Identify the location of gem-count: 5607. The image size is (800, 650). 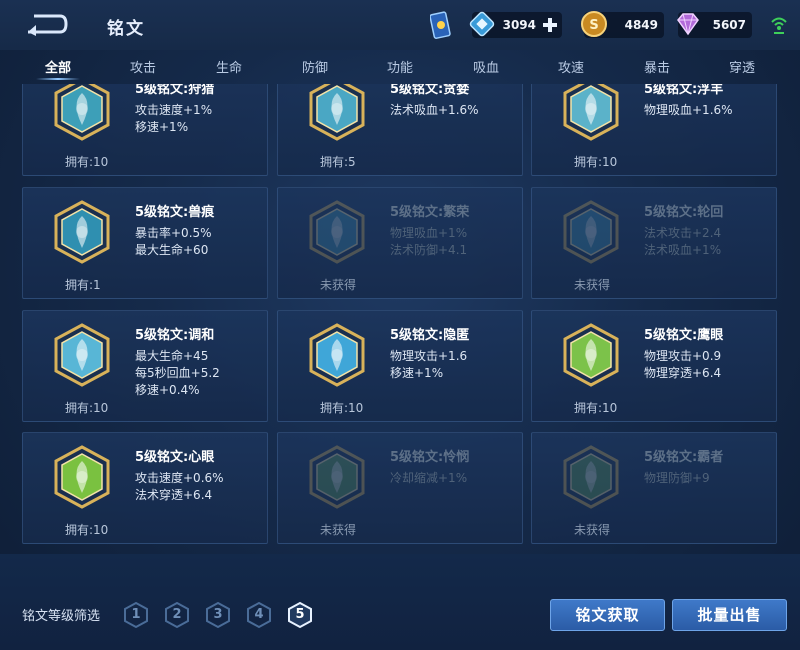
(729, 25).